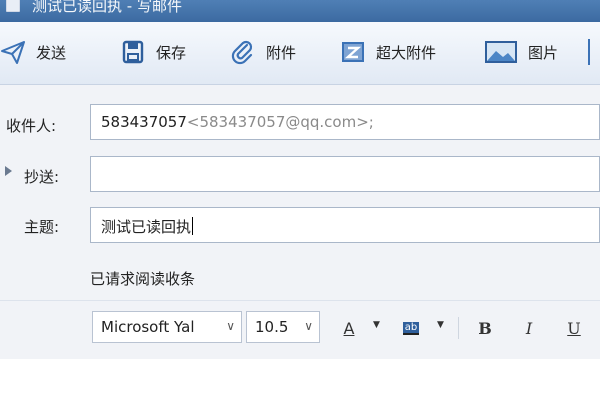 The height and width of the screenshot is (400, 600). I want to click on document-icon, so click(13, 6).